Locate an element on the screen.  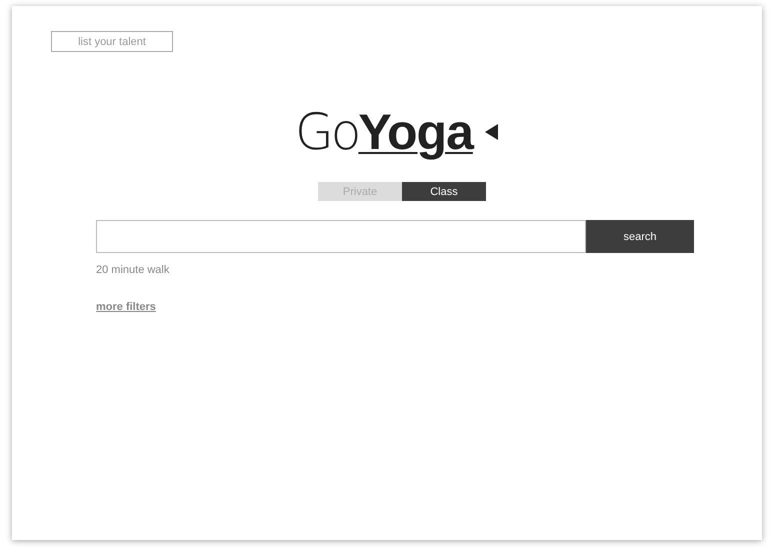
search-button: search is located at coordinates (640, 236).